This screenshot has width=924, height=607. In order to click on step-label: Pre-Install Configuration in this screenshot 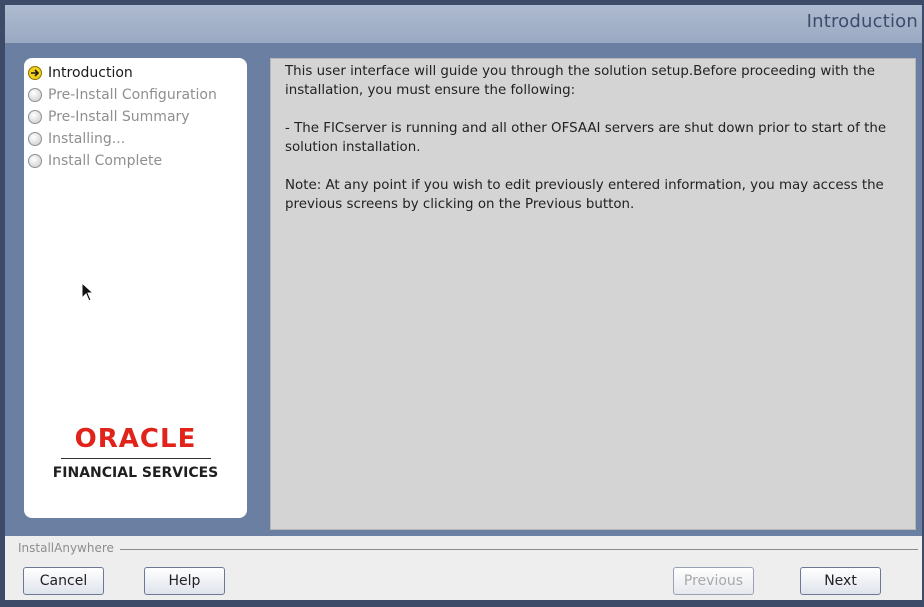, I will do `click(132, 95)`.